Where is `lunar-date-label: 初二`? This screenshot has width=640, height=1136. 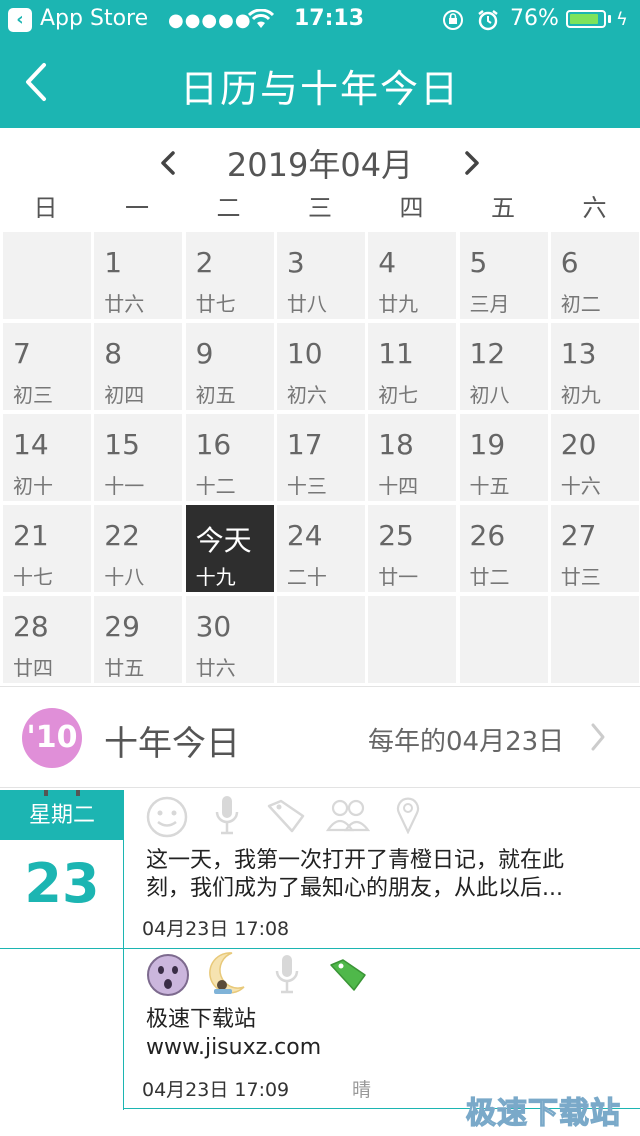 lunar-date-label: 初二 is located at coordinates (580, 304).